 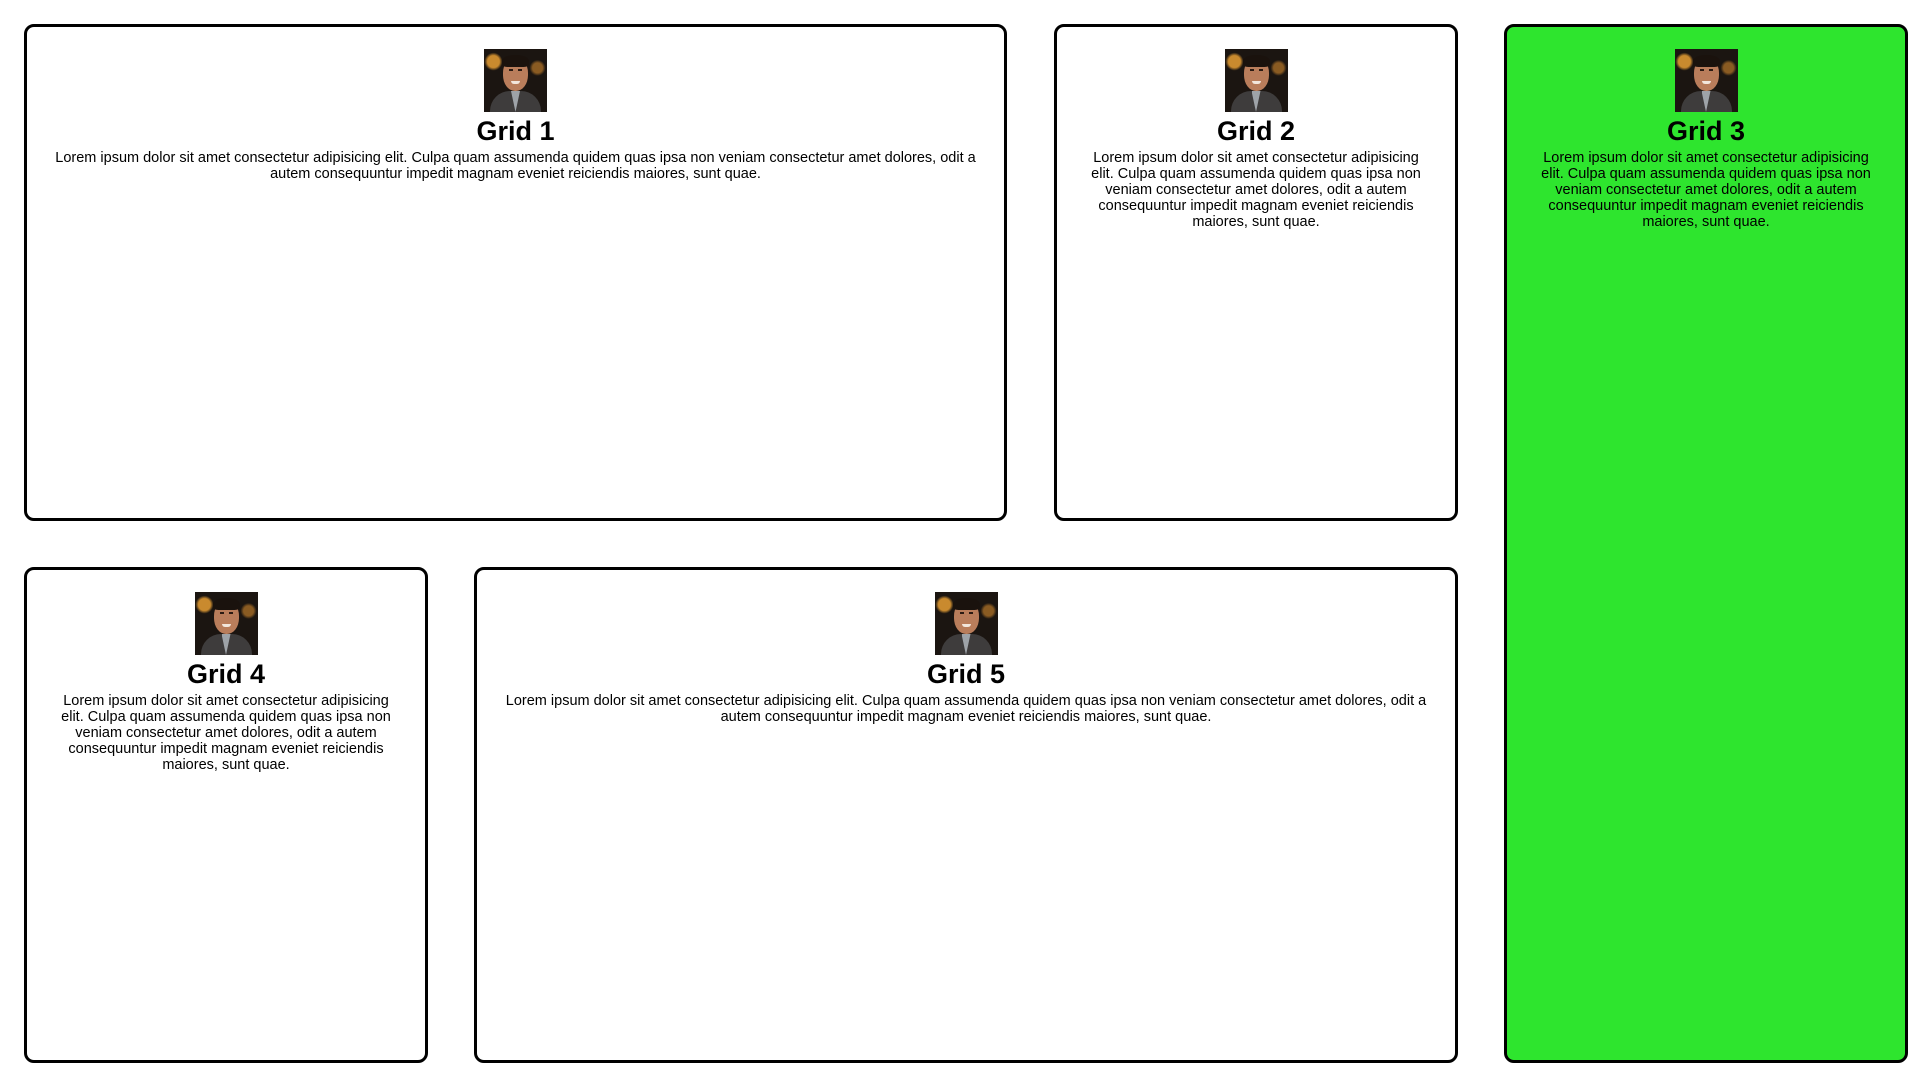 I want to click on card-title: Grid 2, so click(x=1256, y=131).